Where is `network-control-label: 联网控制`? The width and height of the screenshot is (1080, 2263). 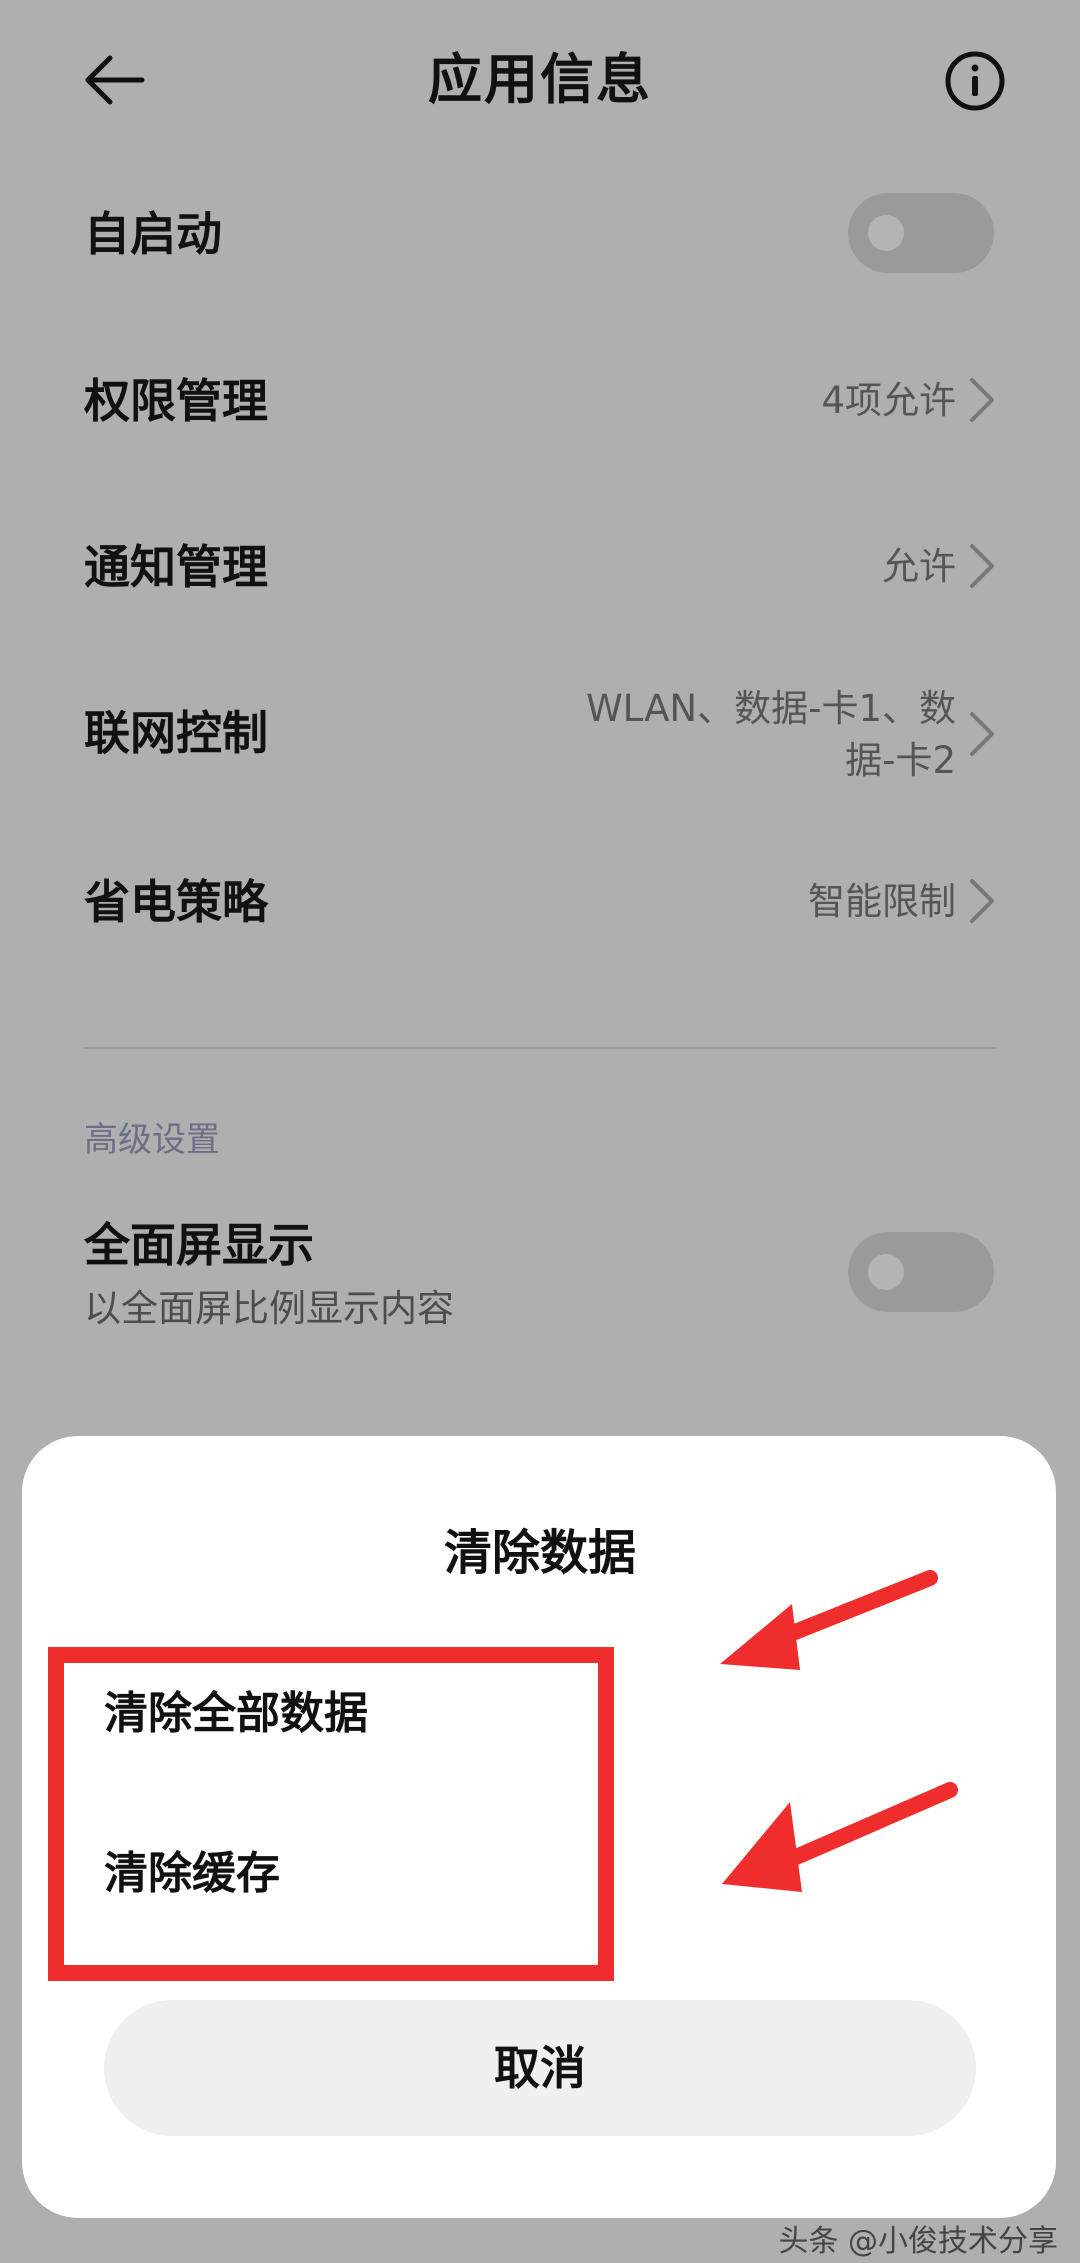
network-control-label: 联网控制 is located at coordinates (176, 733).